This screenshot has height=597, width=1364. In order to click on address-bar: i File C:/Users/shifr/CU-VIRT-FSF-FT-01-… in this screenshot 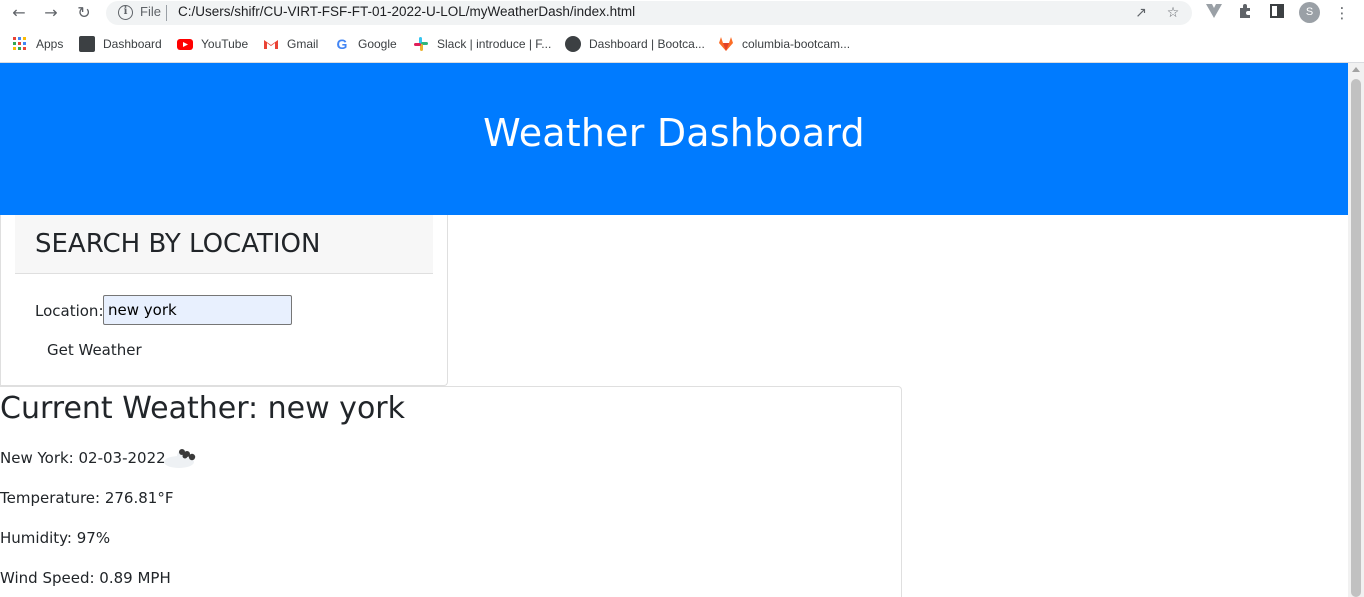, I will do `click(649, 13)`.